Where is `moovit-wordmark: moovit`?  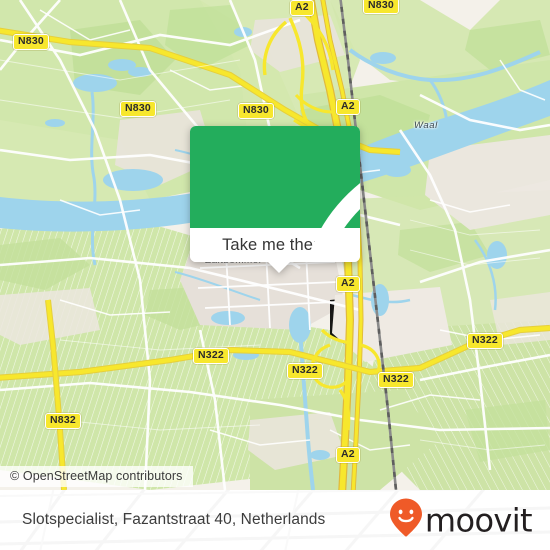 moovit-wordmark: moovit is located at coordinates (478, 520).